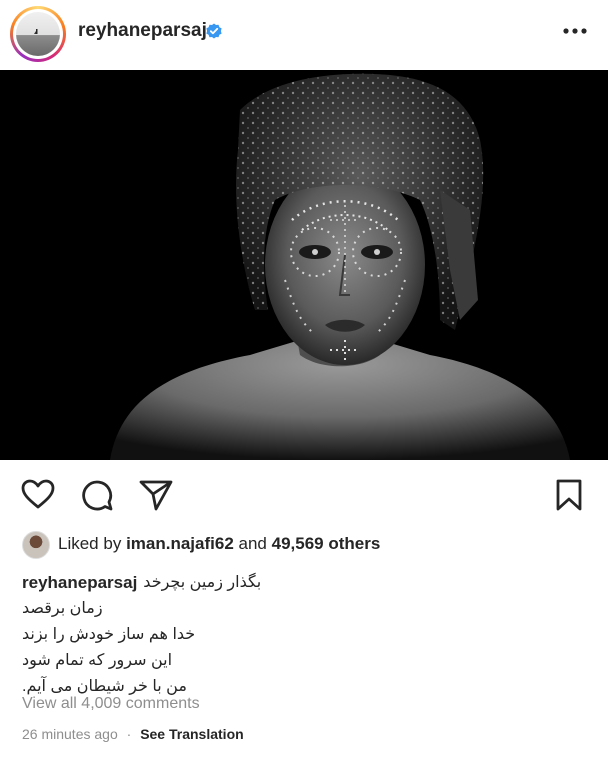 This screenshot has width=608, height=762. I want to click on send-icon, so click(156, 495).